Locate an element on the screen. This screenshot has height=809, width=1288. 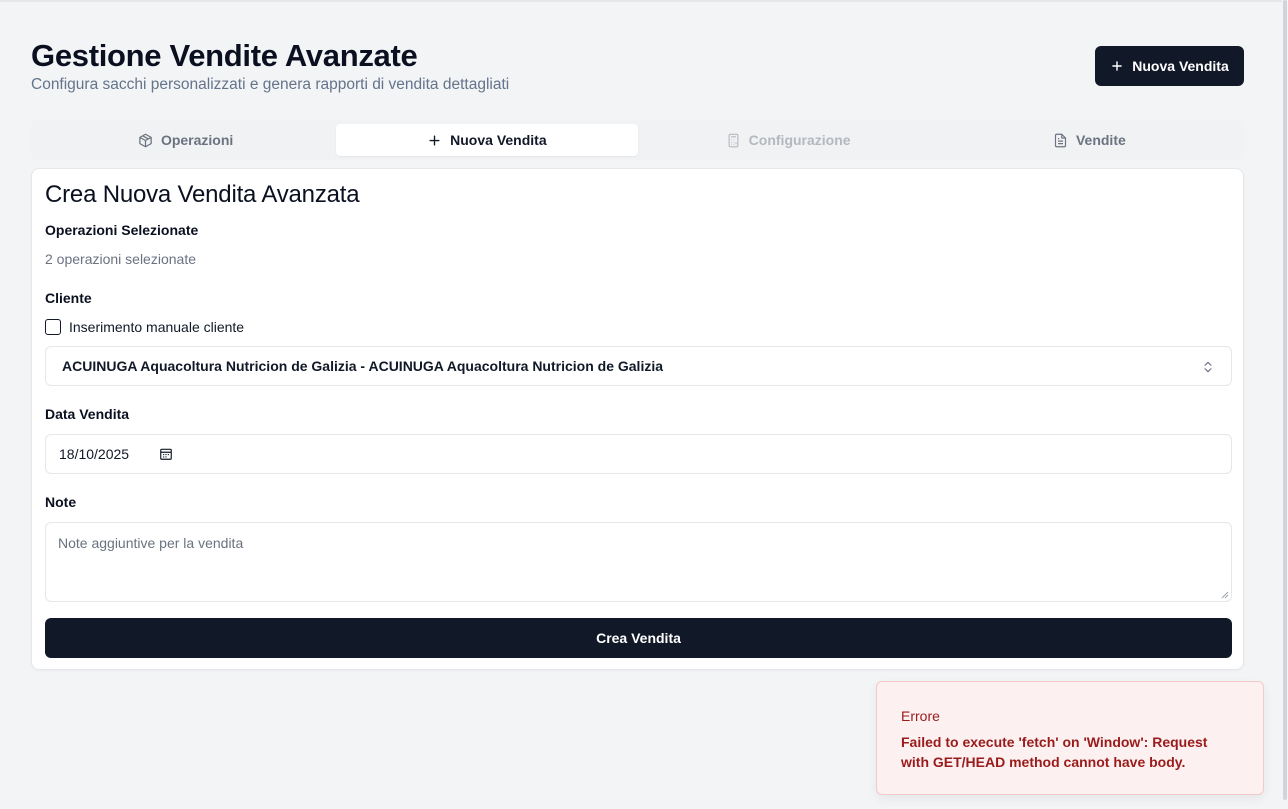
package-icon is located at coordinates (145, 140).